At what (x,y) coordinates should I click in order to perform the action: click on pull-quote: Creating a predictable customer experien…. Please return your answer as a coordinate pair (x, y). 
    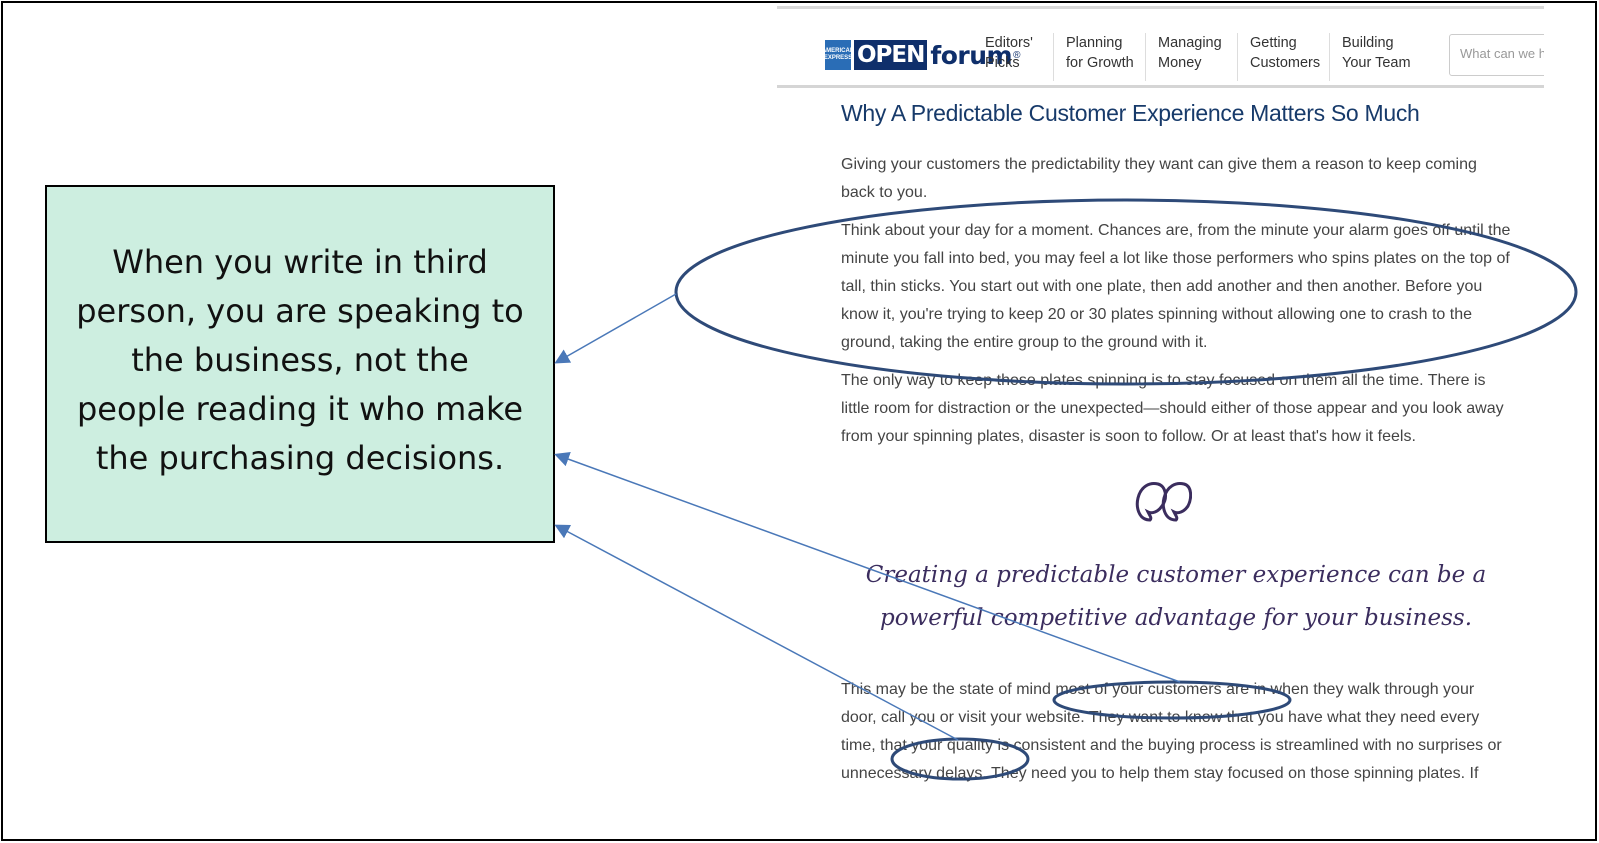
    Looking at the image, I should click on (1176, 596).